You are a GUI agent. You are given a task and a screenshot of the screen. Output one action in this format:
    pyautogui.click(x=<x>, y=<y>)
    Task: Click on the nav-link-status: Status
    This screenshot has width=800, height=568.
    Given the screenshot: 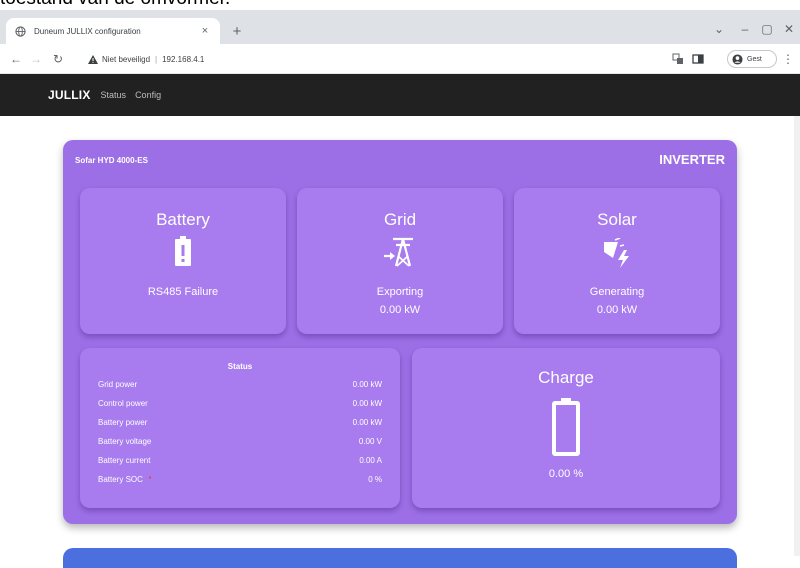 What is the action you would take?
    pyautogui.click(x=114, y=95)
    